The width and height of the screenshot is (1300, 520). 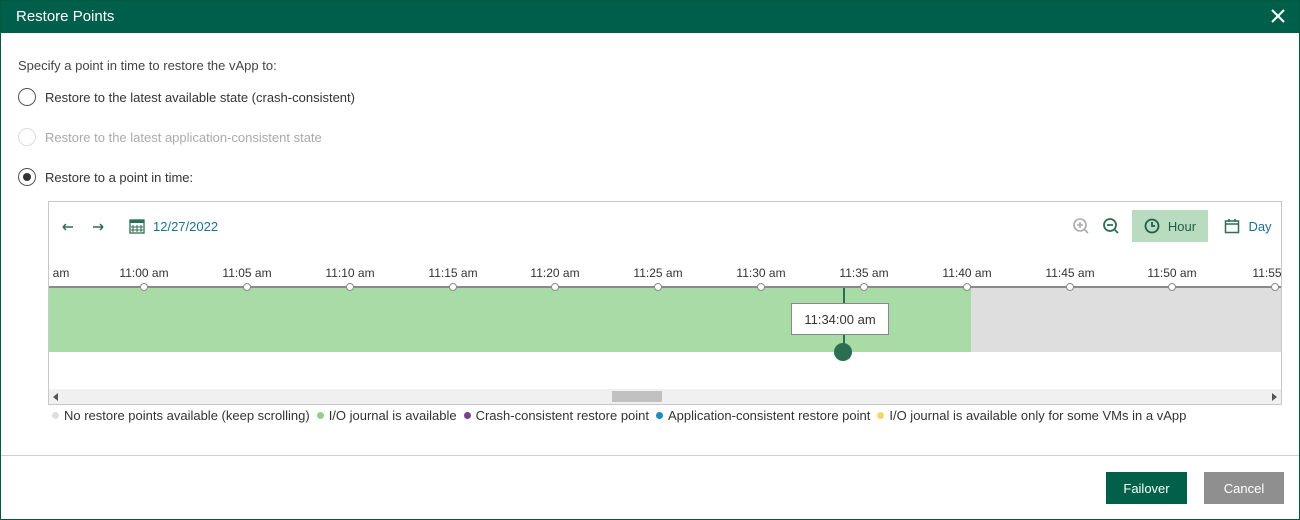 I want to click on tick-label: 11:50 am, so click(x=1172, y=273).